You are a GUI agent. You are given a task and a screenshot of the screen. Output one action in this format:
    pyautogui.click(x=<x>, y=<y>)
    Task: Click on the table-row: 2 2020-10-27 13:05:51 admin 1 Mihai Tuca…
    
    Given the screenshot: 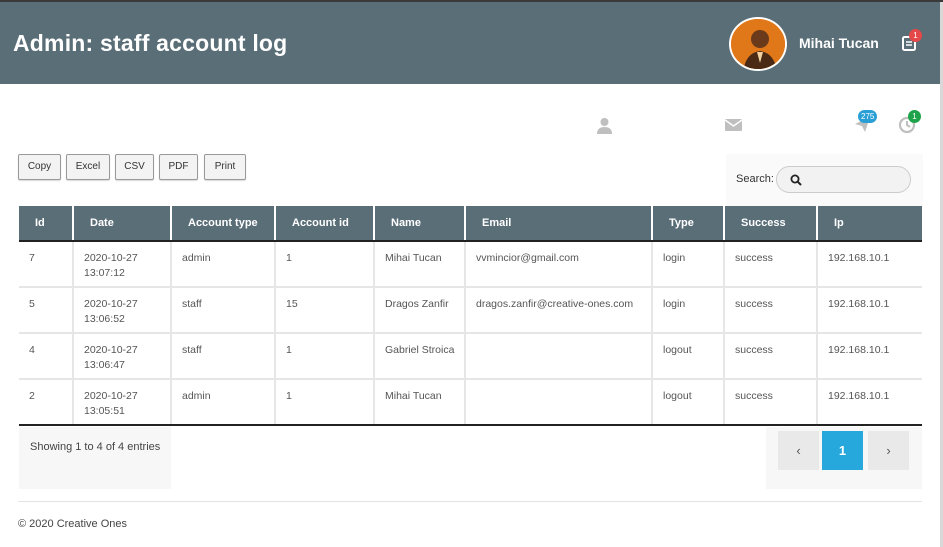 What is the action you would take?
    pyautogui.click(x=470, y=402)
    